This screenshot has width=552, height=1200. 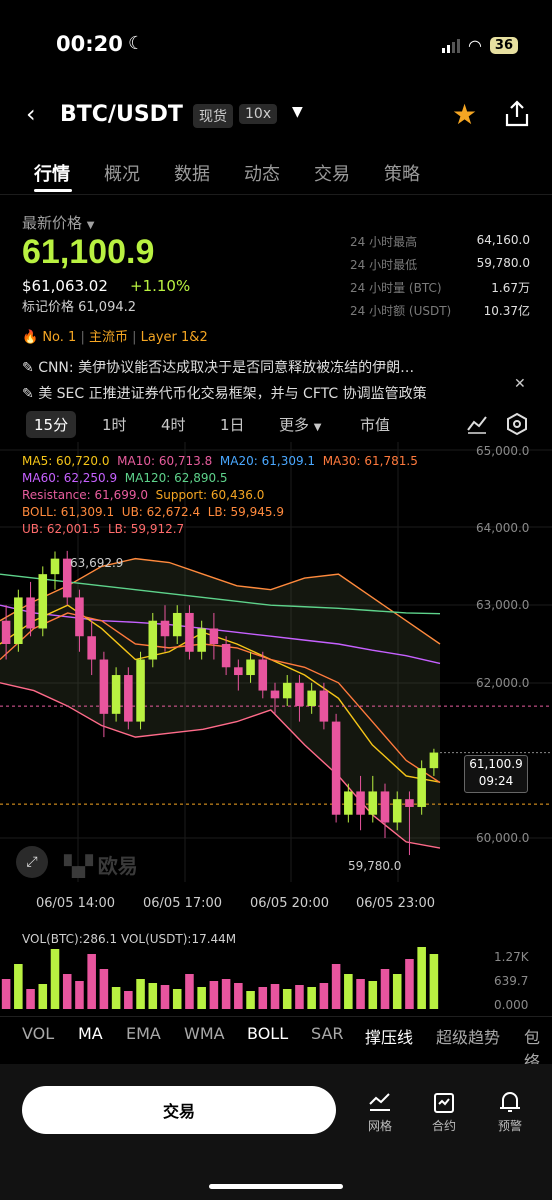 What do you see at coordinates (389, 1036) in the screenshot?
I see `indicator-support-resistance: 撑压线` at bounding box center [389, 1036].